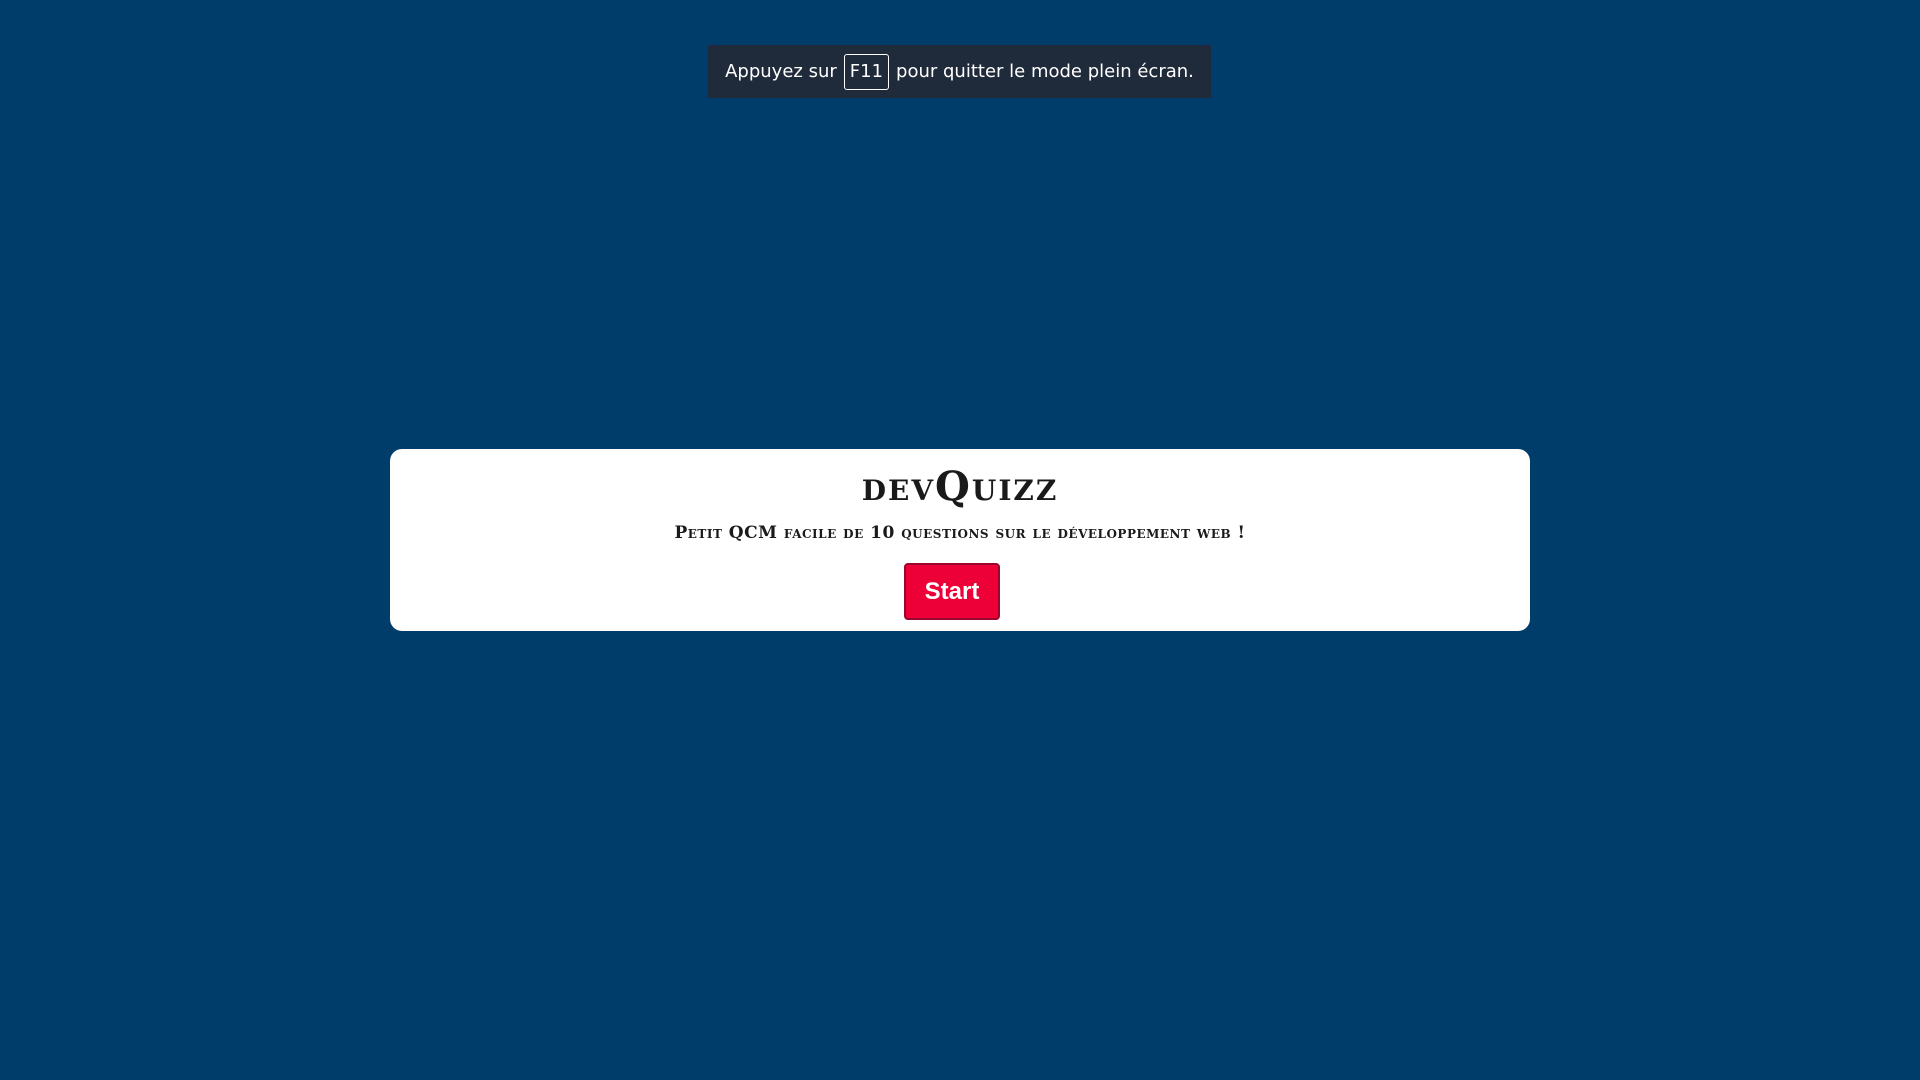  I want to click on quiz-title: devQuizz, so click(960, 486).